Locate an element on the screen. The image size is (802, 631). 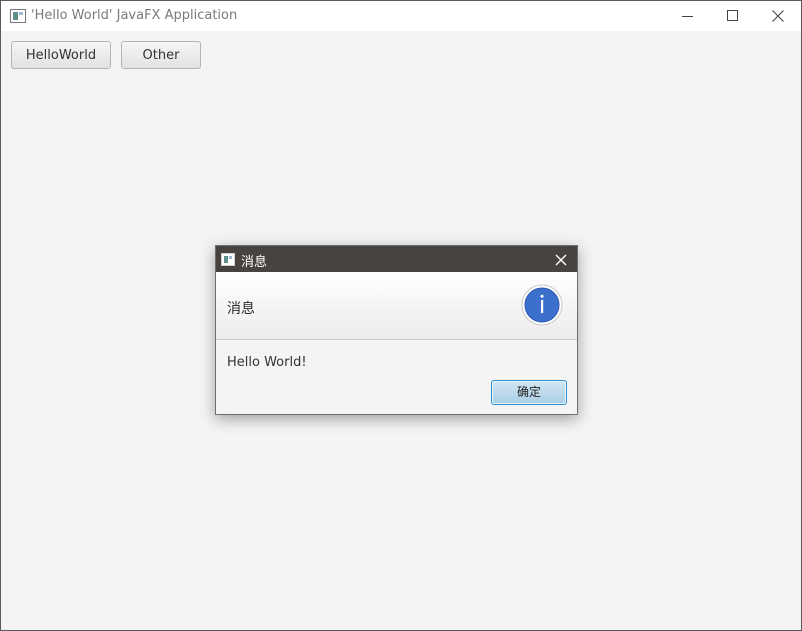
minimize-button is located at coordinates (688, 16).